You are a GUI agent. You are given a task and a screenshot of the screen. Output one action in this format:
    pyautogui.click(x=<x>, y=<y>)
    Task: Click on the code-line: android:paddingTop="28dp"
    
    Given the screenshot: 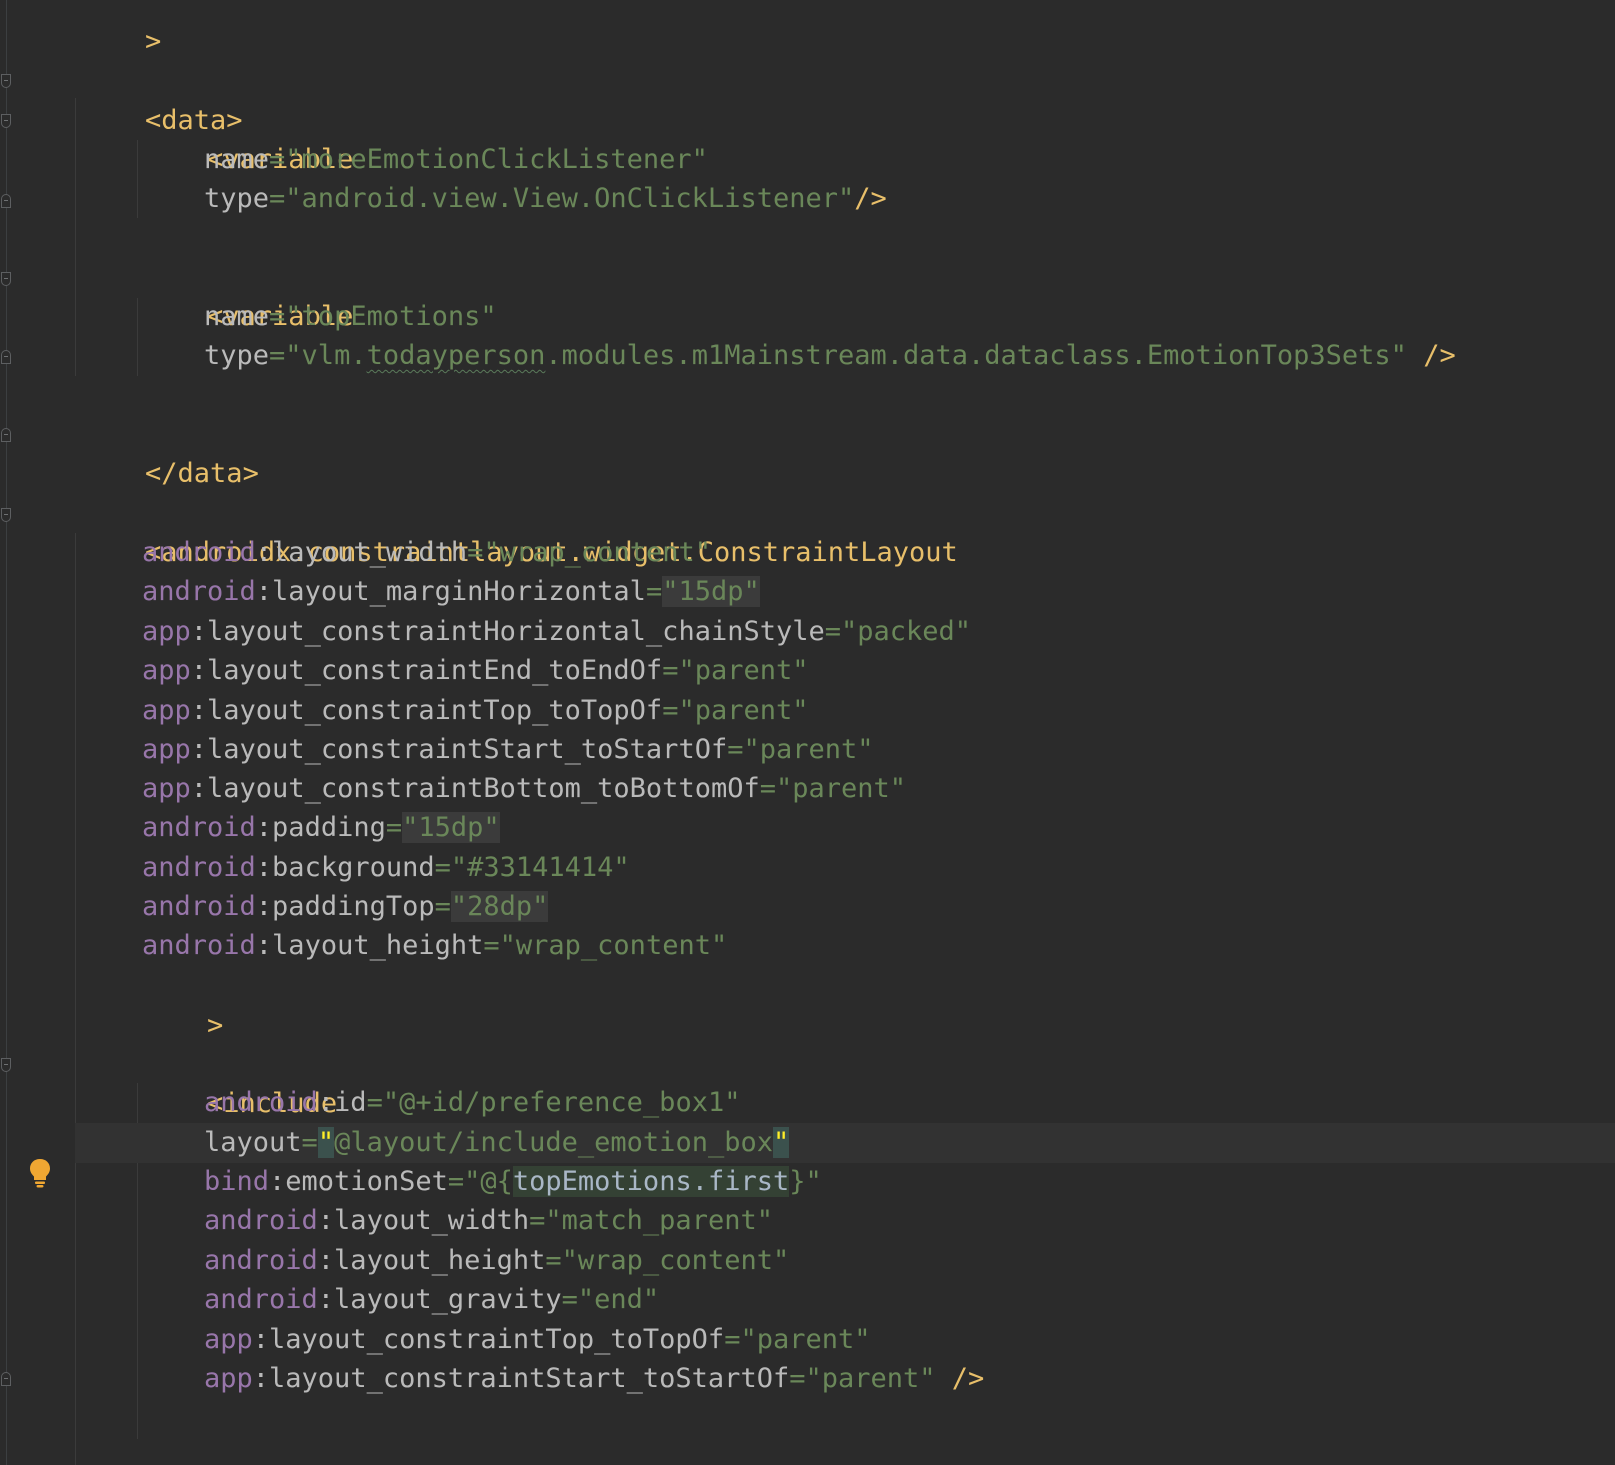 What is the action you would take?
    pyautogui.click(x=345, y=907)
    